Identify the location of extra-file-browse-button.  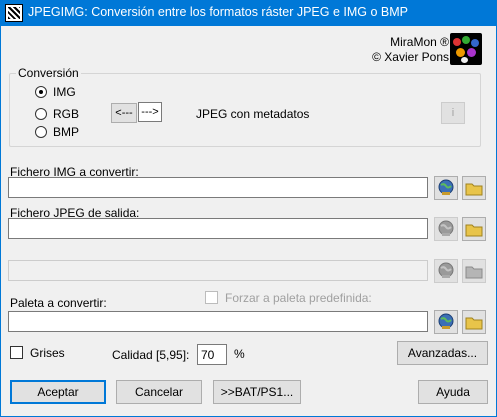
(474, 271).